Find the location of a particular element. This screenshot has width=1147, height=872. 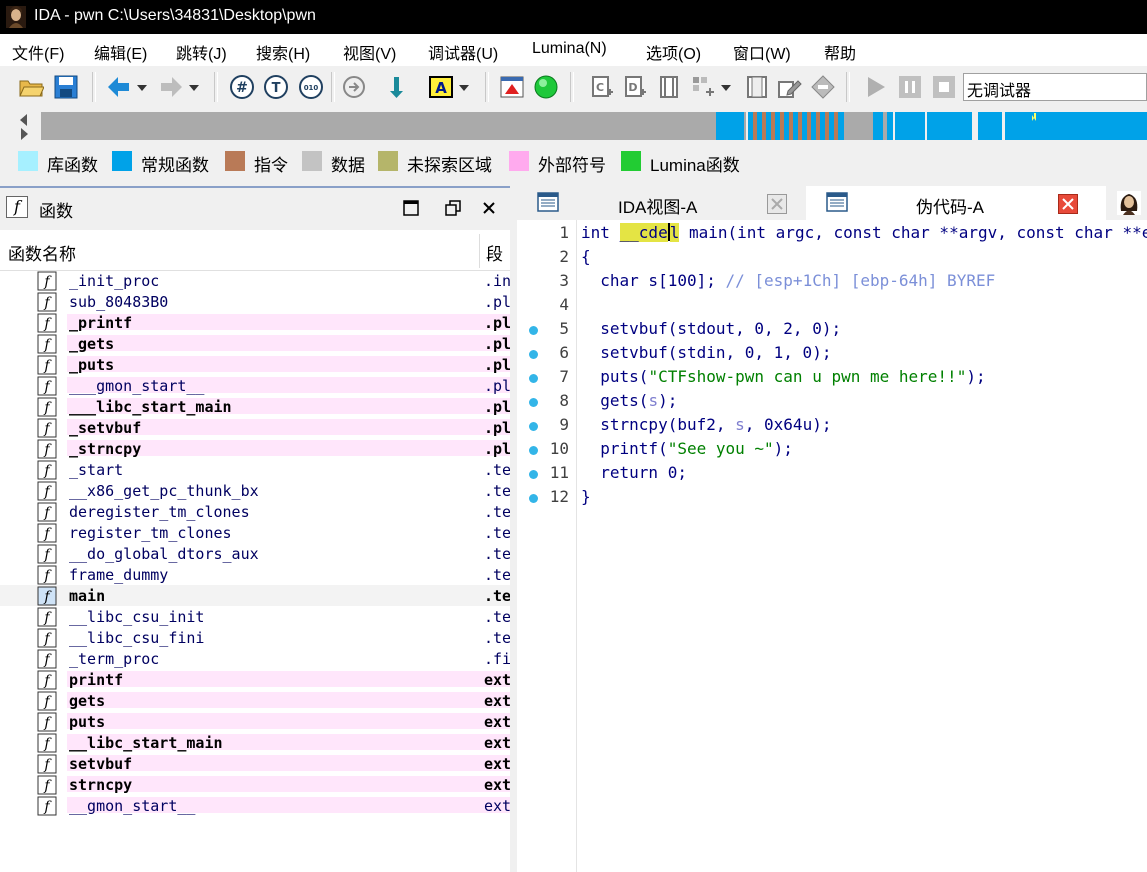

back-dropdown-icon is located at coordinates (142, 87).